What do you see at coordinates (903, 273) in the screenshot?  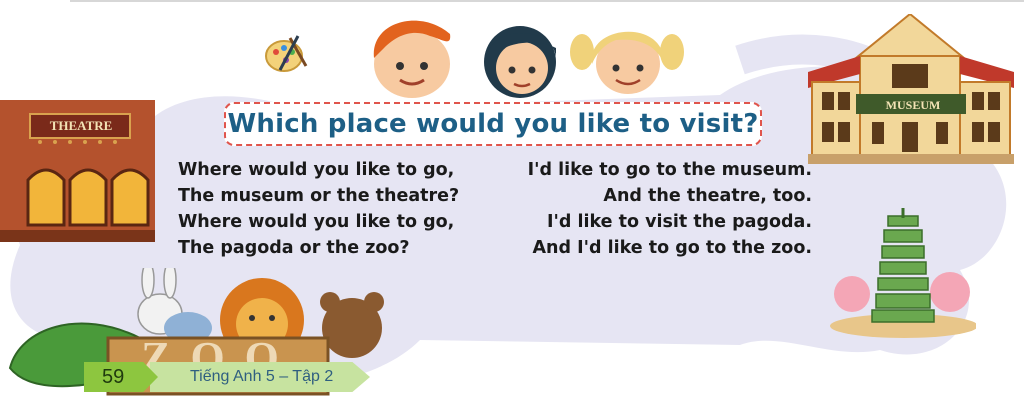 I see `pagoda-illustration` at bounding box center [903, 273].